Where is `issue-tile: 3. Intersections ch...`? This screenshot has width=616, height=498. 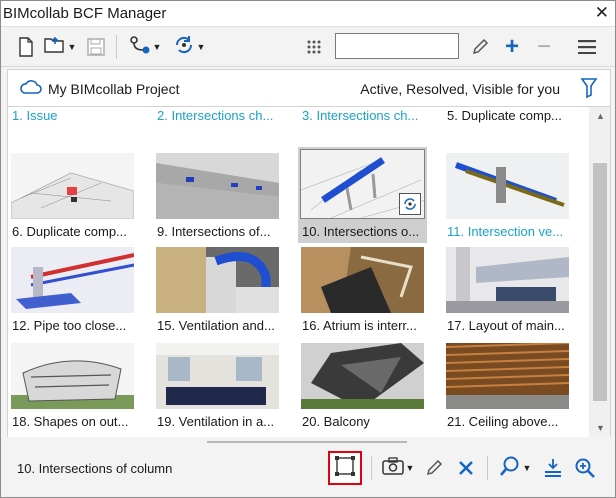 issue-tile: 3. Intersections ch... is located at coordinates (363, 118).